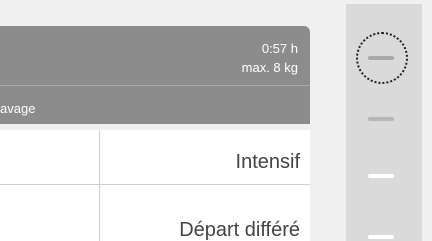 This screenshot has width=432, height=241. Describe the element at coordinates (279, 48) in the screenshot. I see `program-duration: 0:57 h` at that location.